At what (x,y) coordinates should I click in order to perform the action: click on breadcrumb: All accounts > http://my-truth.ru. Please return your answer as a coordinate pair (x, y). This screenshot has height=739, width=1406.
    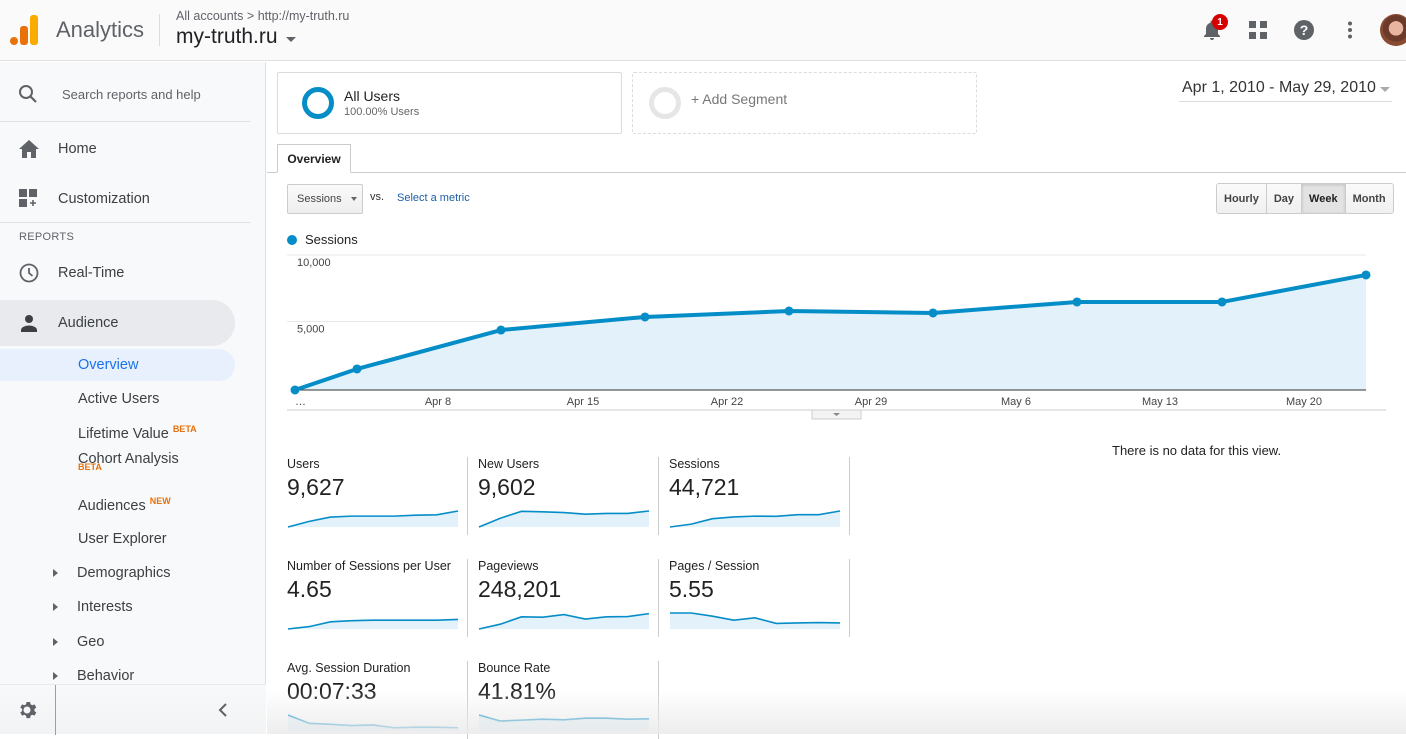
    Looking at the image, I should click on (262, 16).